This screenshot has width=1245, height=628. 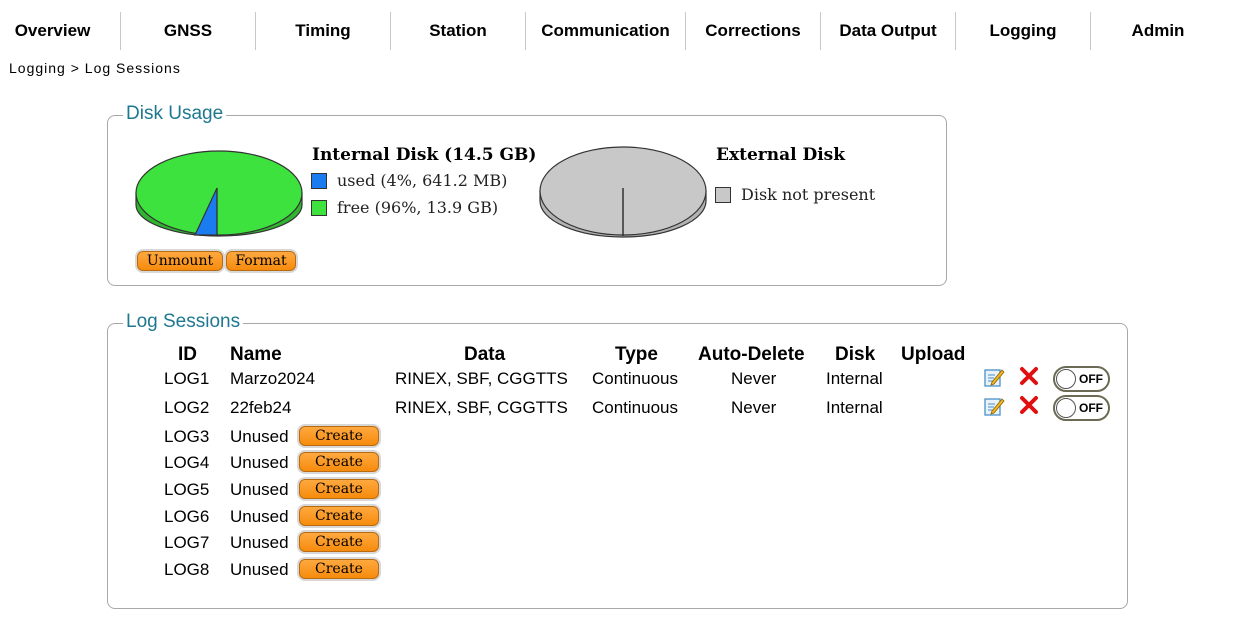 I want to click on header-type: Type, so click(x=636, y=354).